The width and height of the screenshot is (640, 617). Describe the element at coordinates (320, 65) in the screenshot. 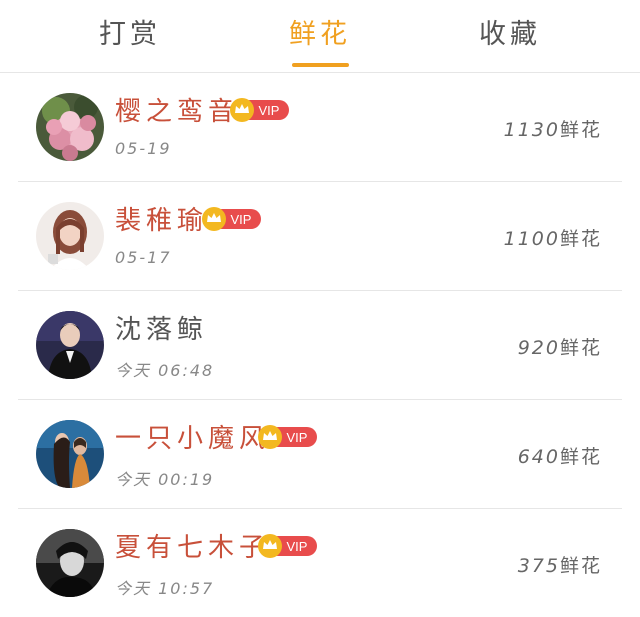

I see `active-tab-indicator` at that location.